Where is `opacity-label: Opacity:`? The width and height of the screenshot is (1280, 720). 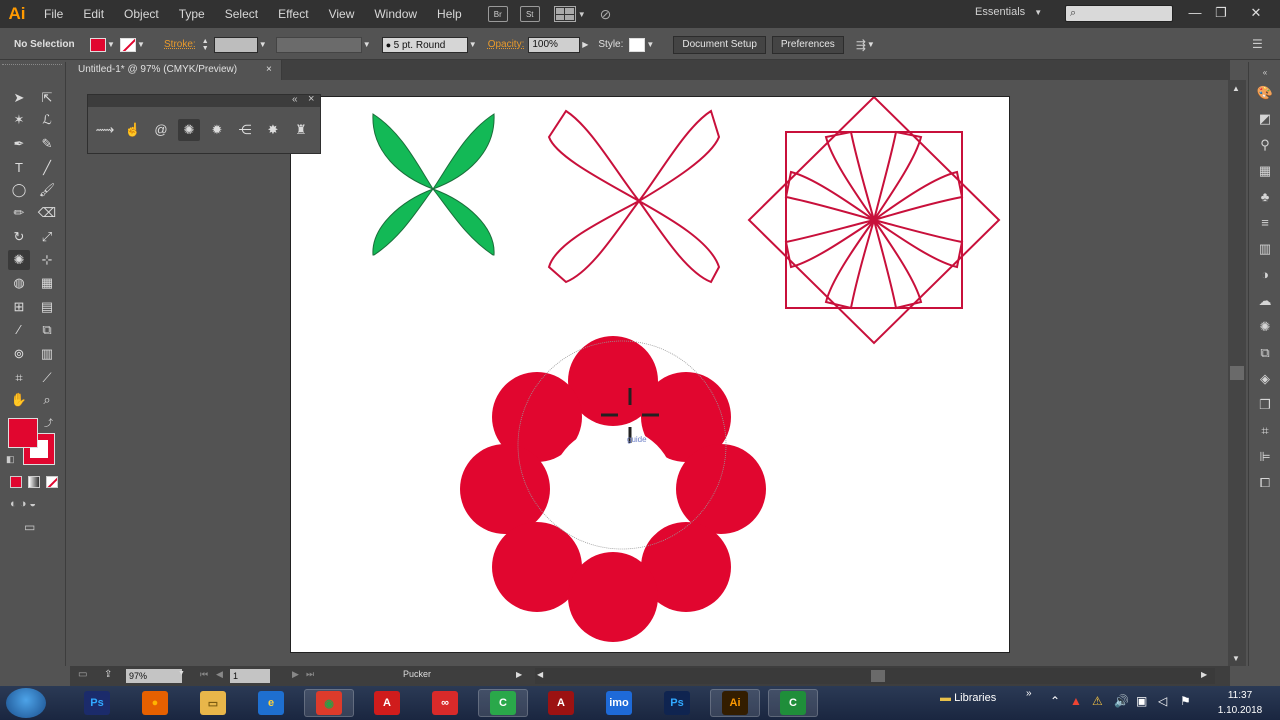 opacity-label: Opacity: is located at coordinates (506, 44).